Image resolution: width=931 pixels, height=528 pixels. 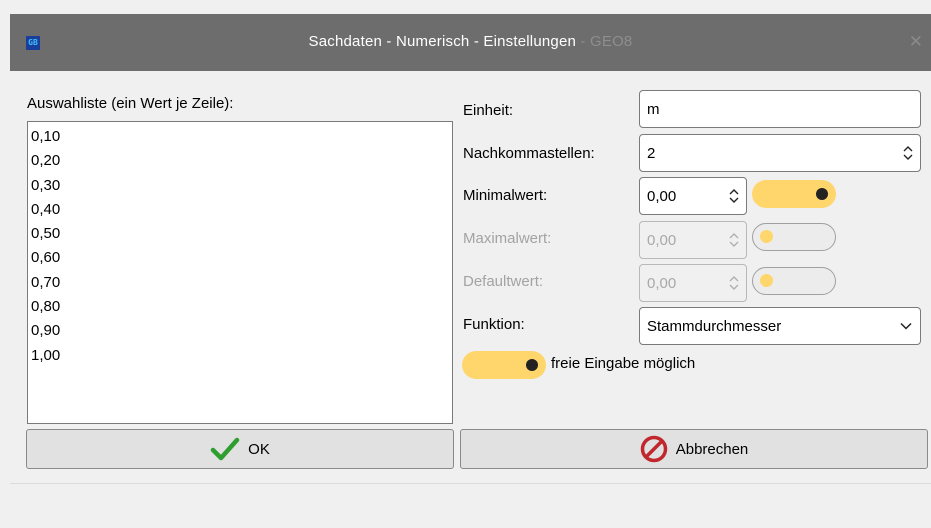 I want to click on list-label: Auswahliste (ein Wert je Zeile):, so click(x=130, y=103).